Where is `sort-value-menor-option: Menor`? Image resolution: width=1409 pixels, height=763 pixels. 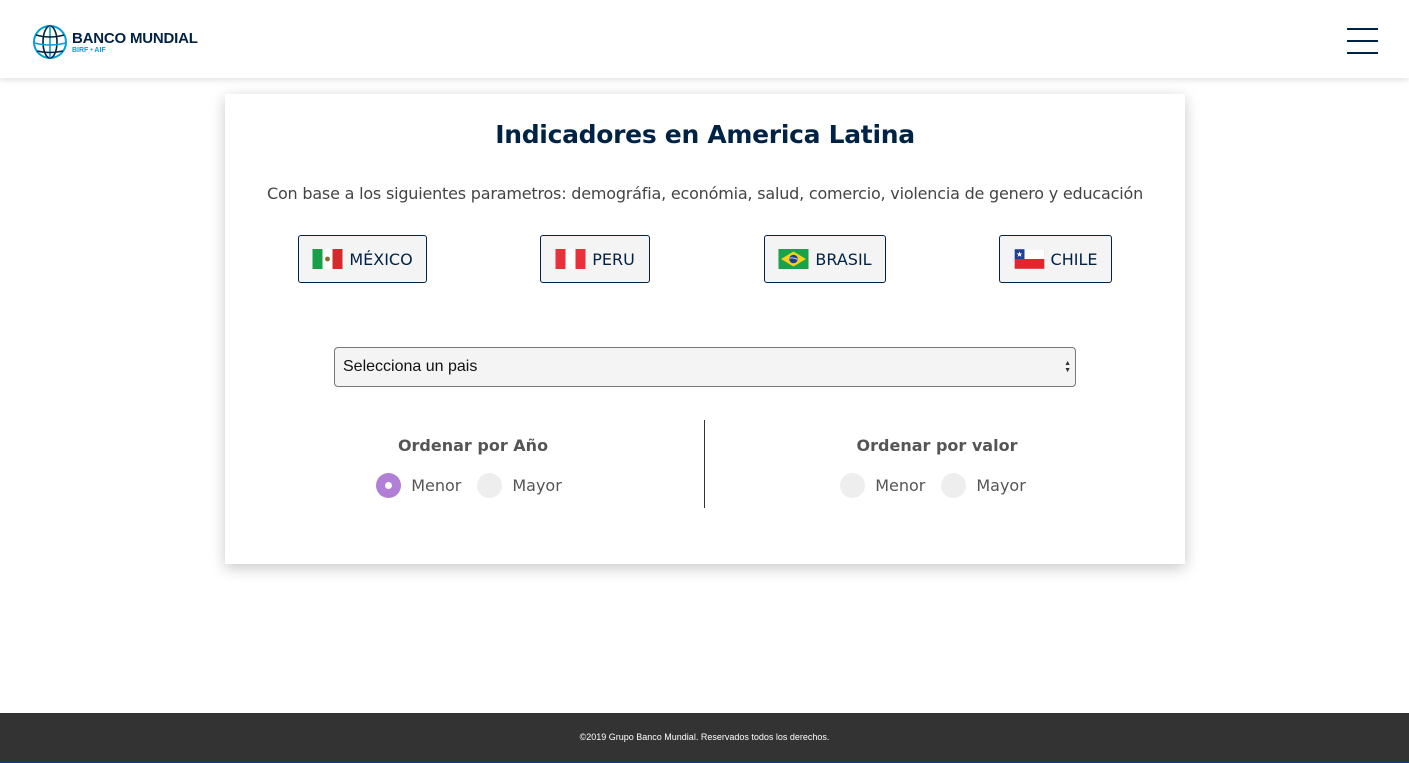
sort-value-menor-option: Menor is located at coordinates (886, 485).